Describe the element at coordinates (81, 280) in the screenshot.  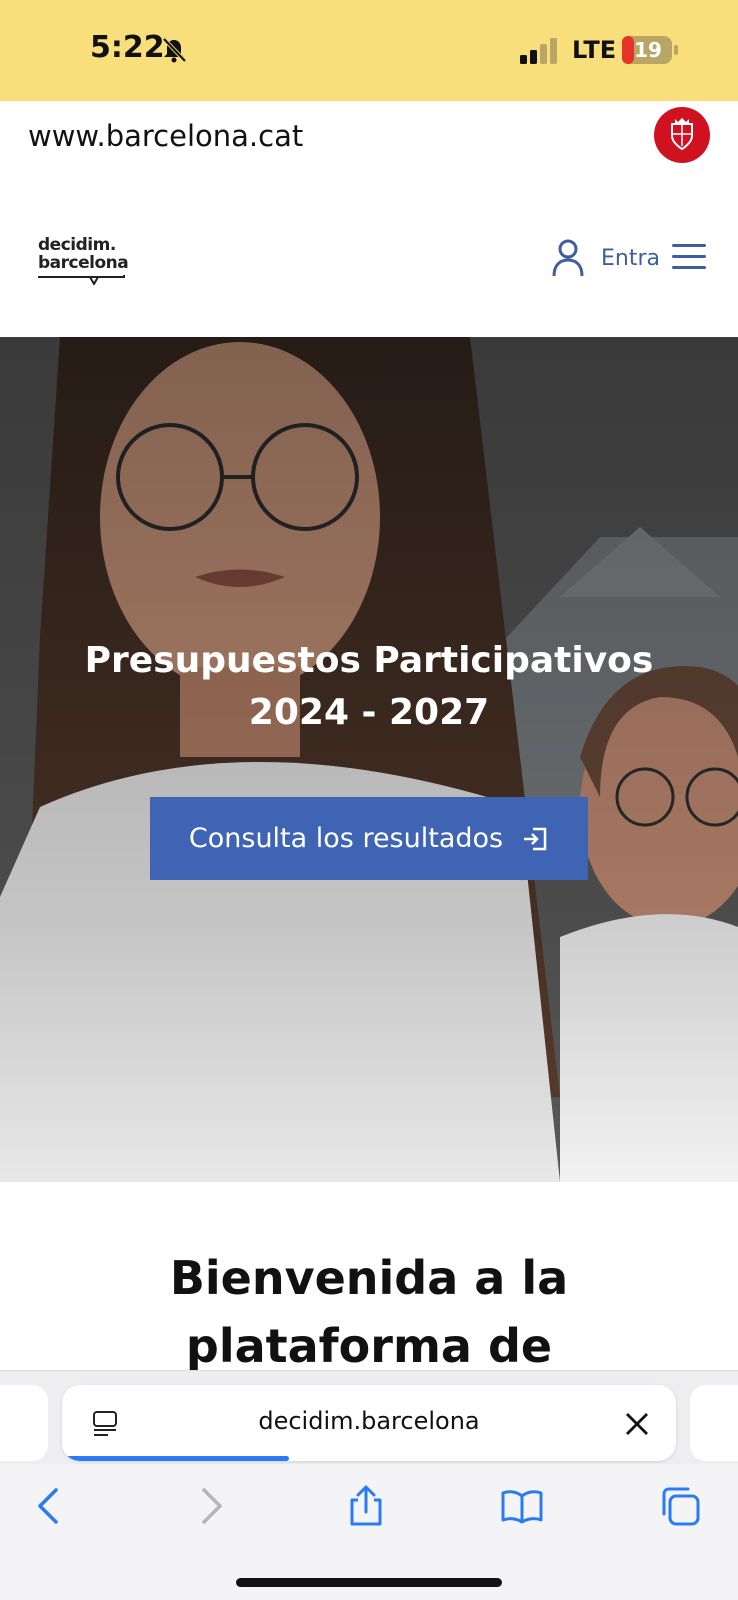
I see `logo-underline-icon` at that location.